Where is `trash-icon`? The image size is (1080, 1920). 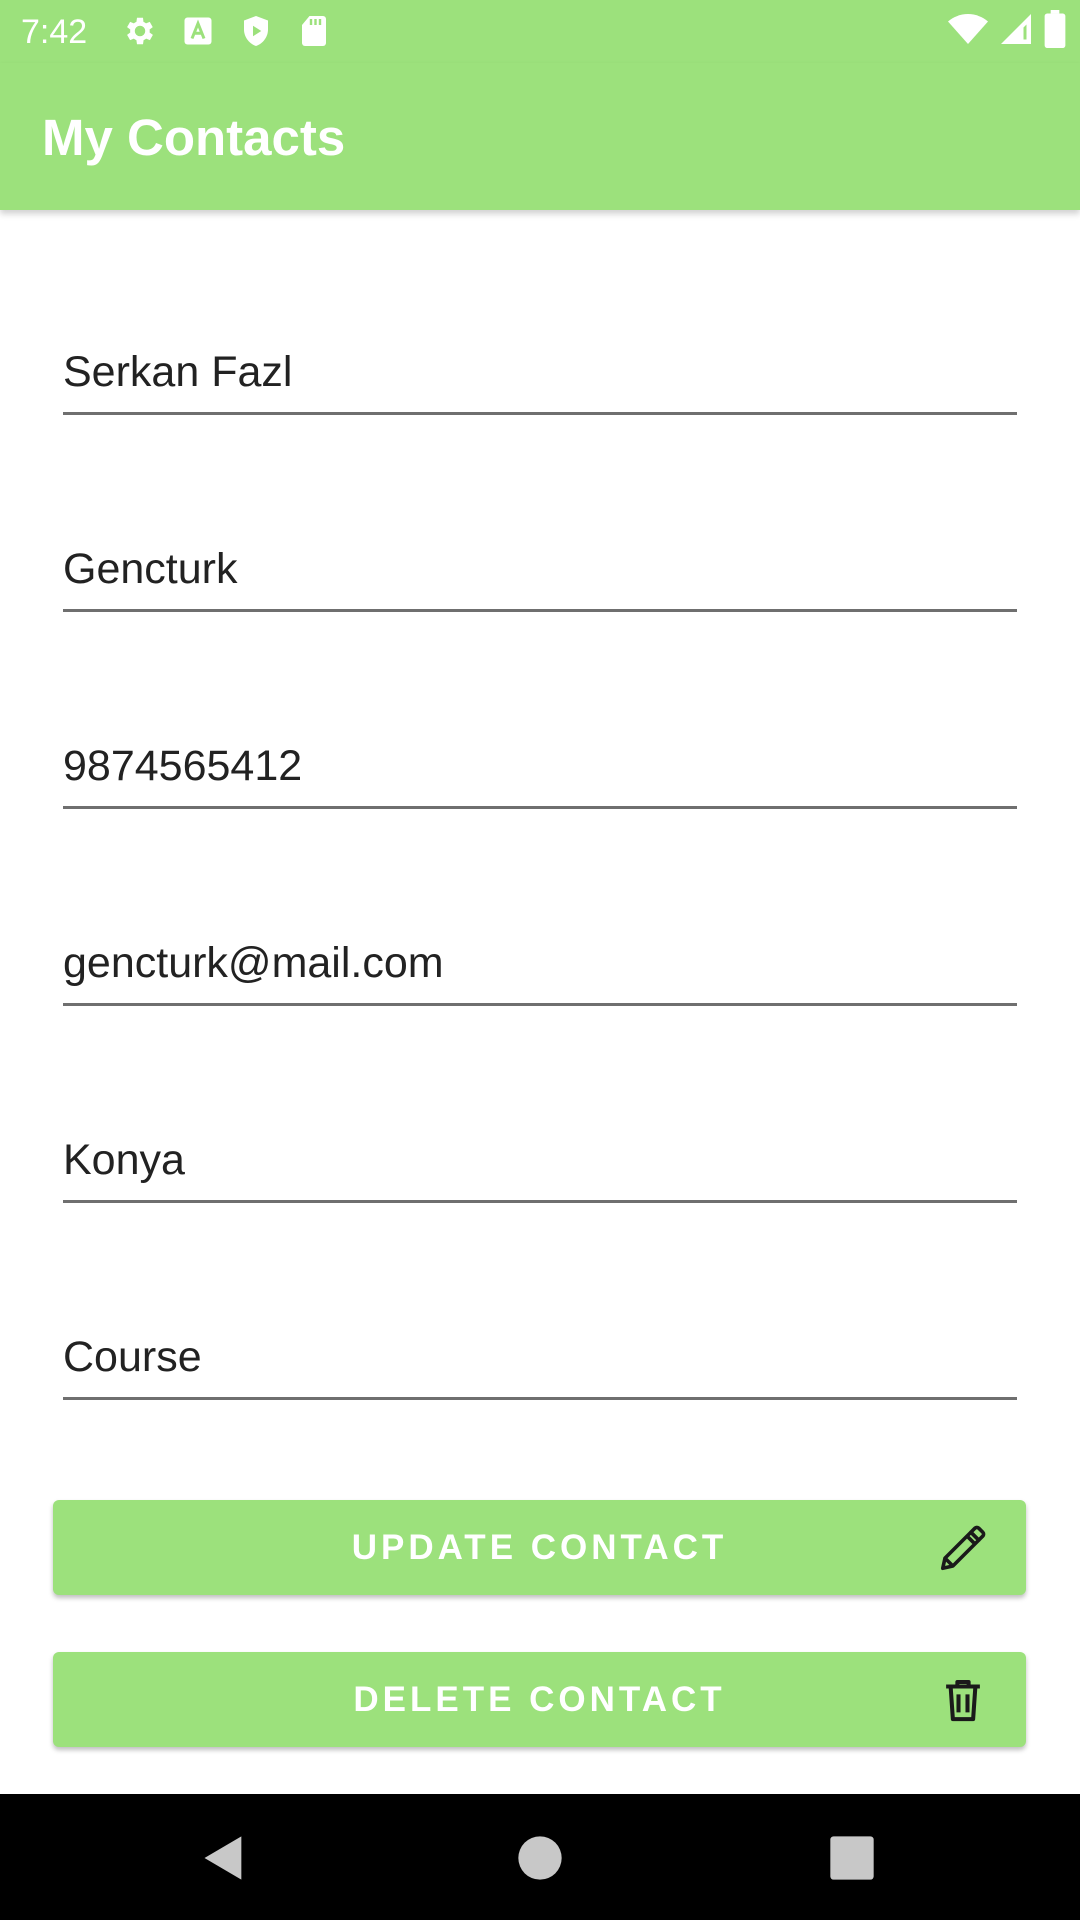 trash-icon is located at coordinates (963, 1700).